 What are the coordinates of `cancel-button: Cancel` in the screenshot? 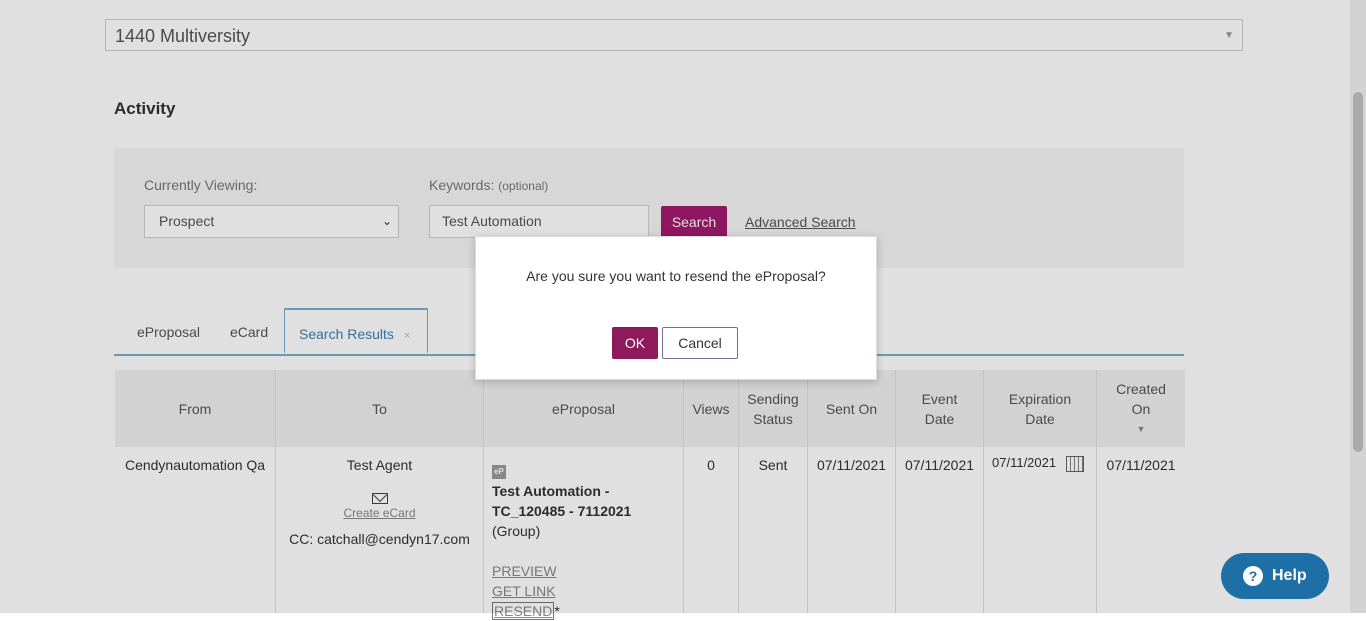 It's located at (700, 343).